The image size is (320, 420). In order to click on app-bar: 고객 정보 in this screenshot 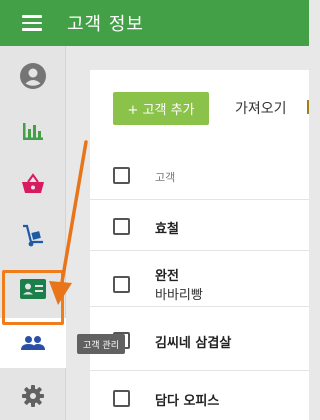, I will do `click(154, 23)`.